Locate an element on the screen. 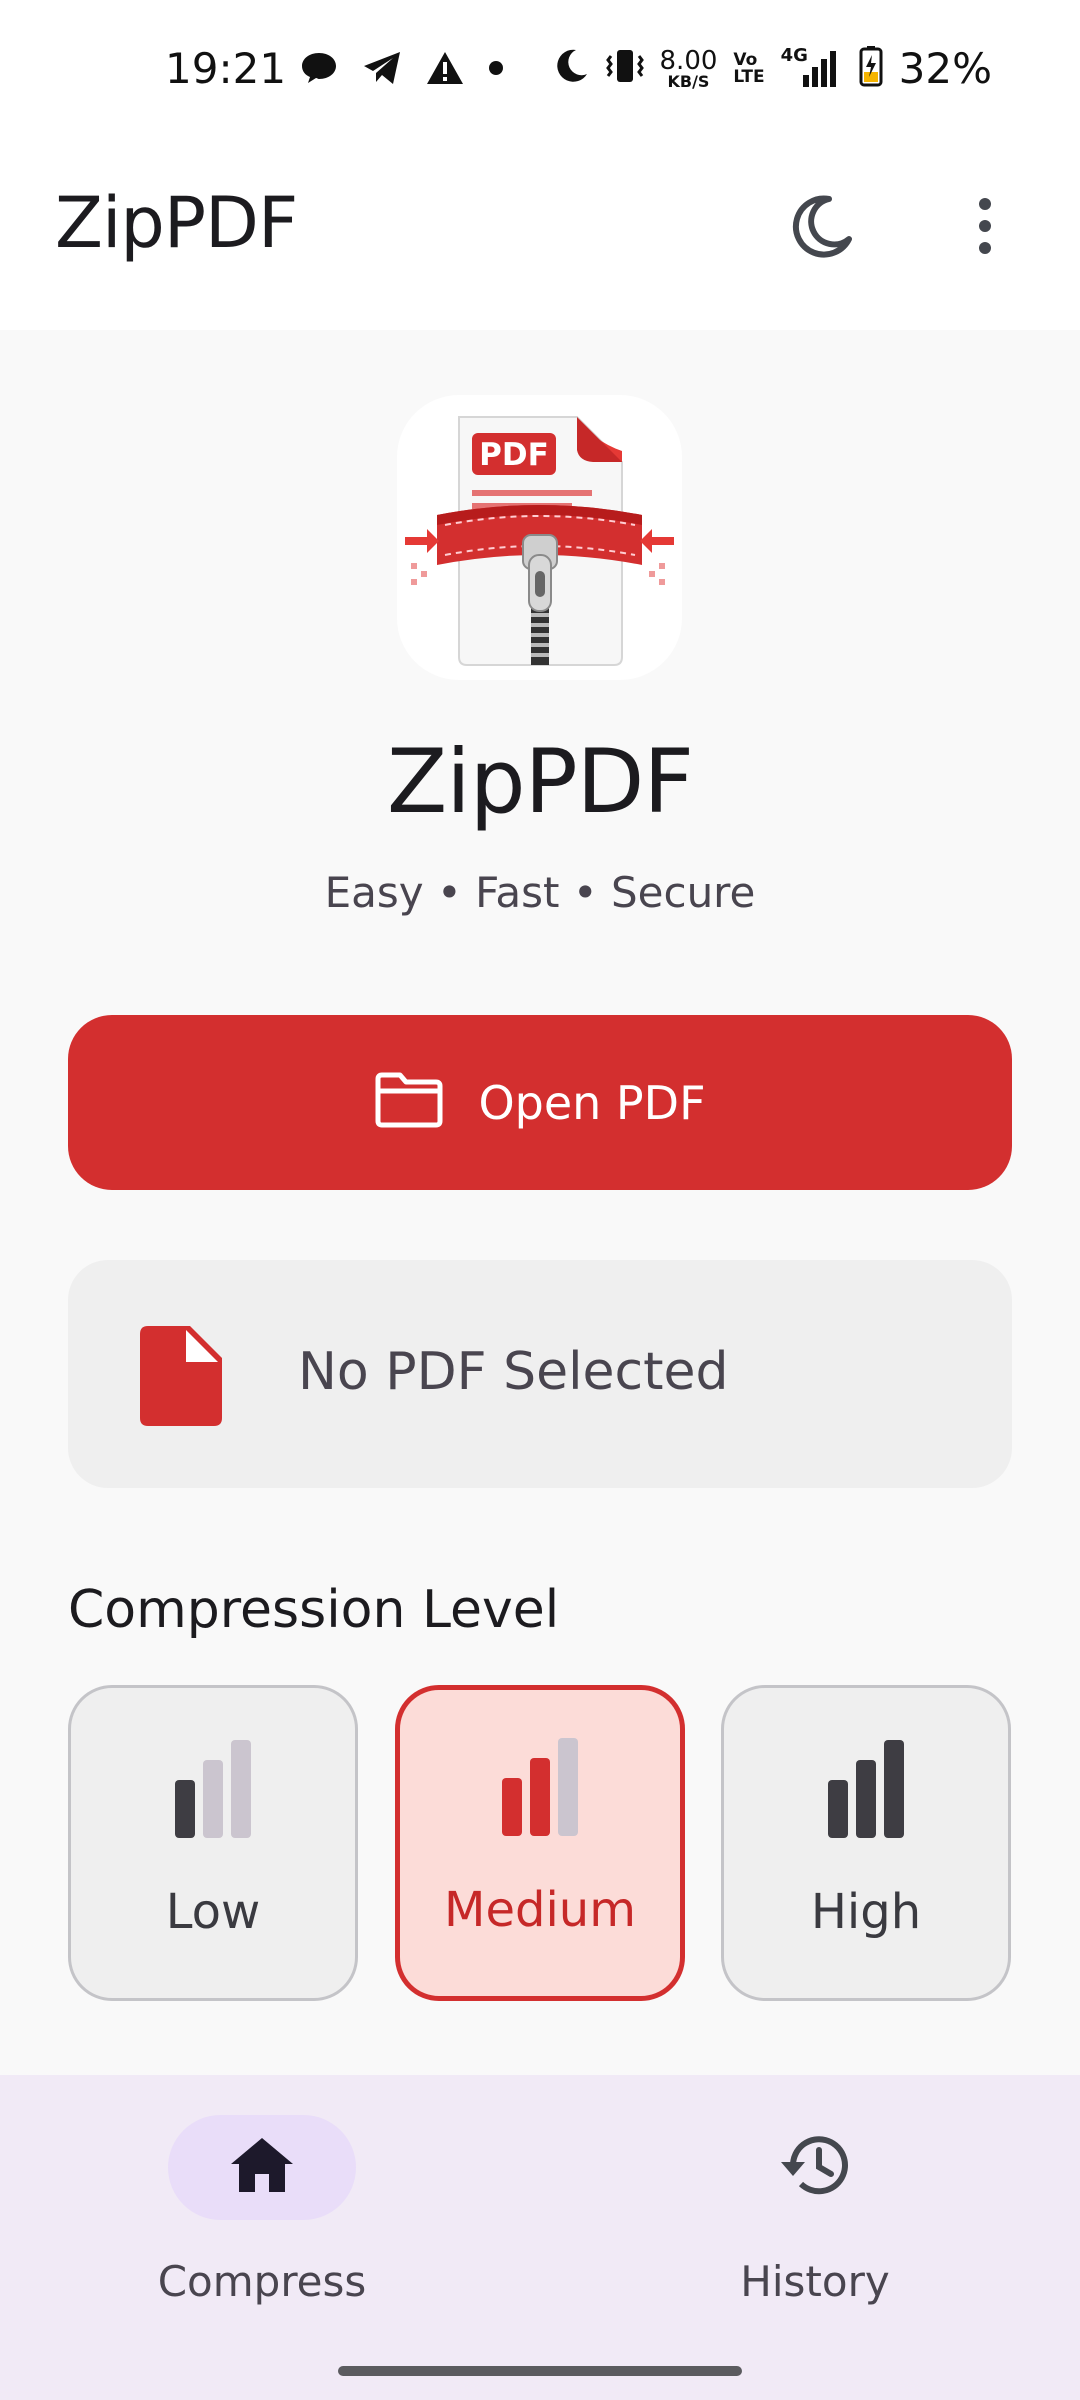  file-status-label: No PDF Selected is located at coordinates (513, 1372).